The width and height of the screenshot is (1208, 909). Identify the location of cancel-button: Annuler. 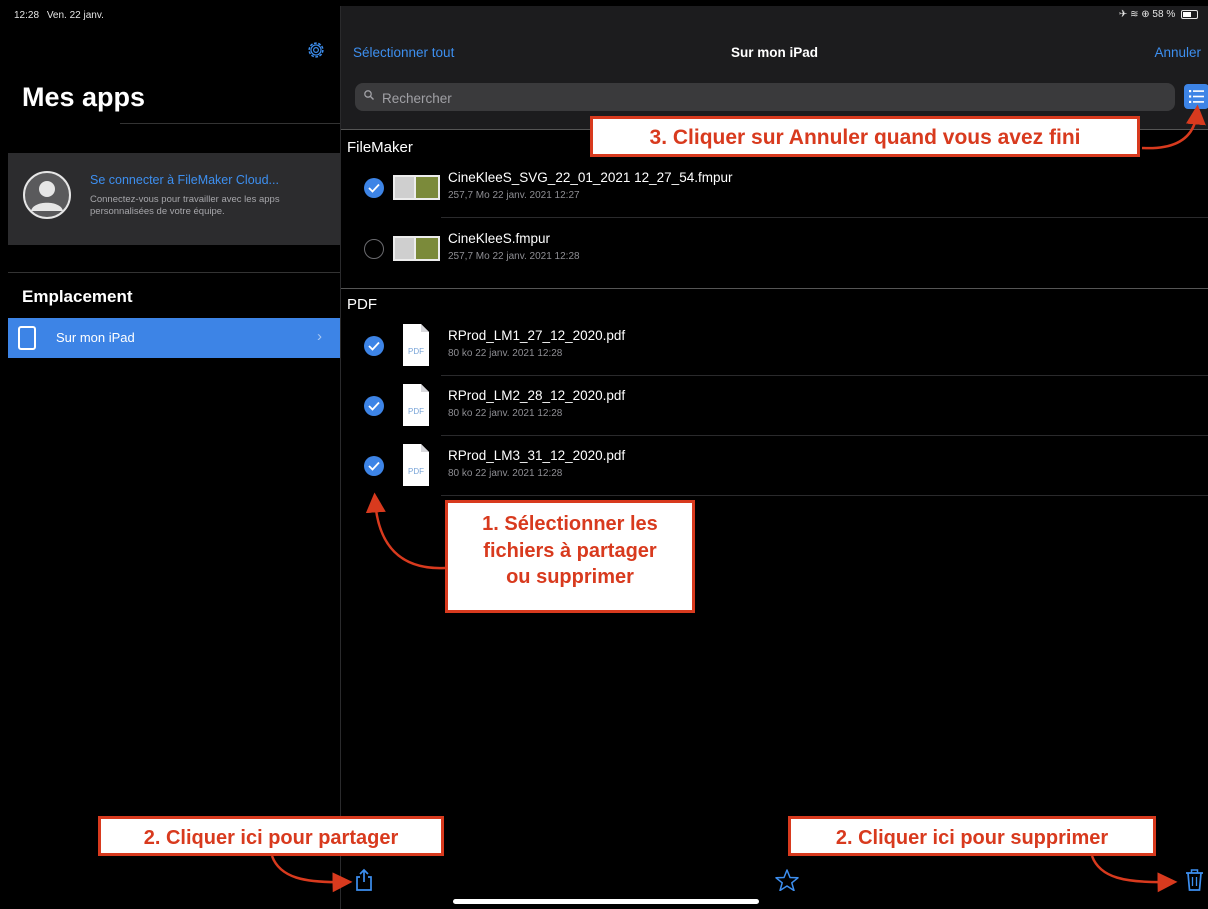
(1177, 52).